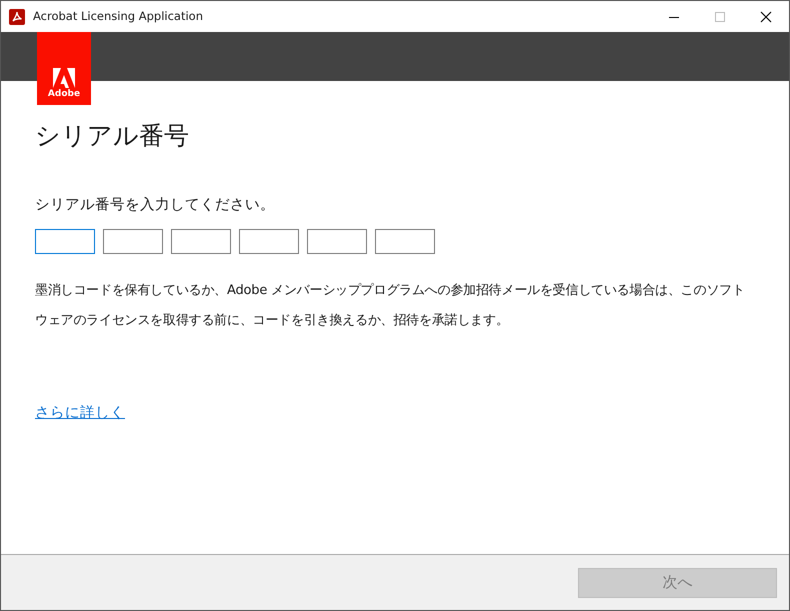 This screenshot has height=611, width=790. What do you see at coordinates (390, 306) in the screenshot?
I see `description-text: 墨消しコードを保有しているか、Adobe メンバーシッププログラムへの参加招待メールを受信している場合は、このソフトウェアのライセンスを取得する前に、コードを引き換えるか、招待を承諾します。` at bounding box center [390, 306].